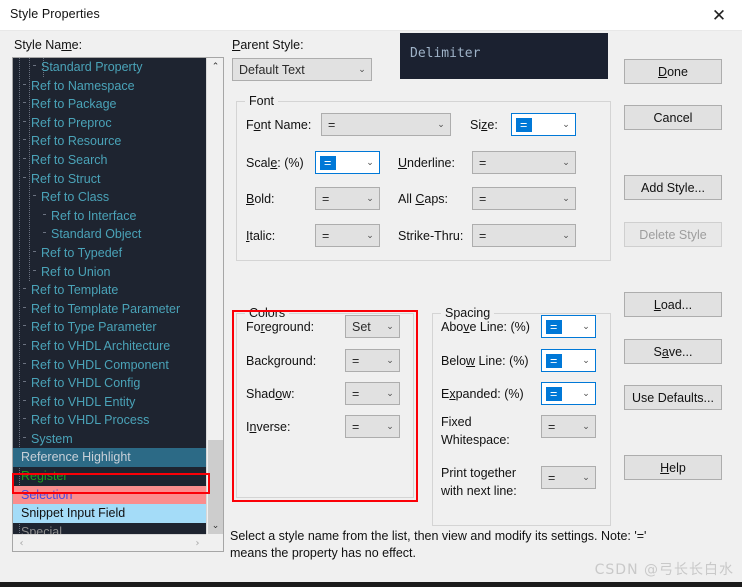 The image size is (742, 587). Describe the element at coordinates (109, 476) in the screenshot. I see `list-item: Register` at that location.